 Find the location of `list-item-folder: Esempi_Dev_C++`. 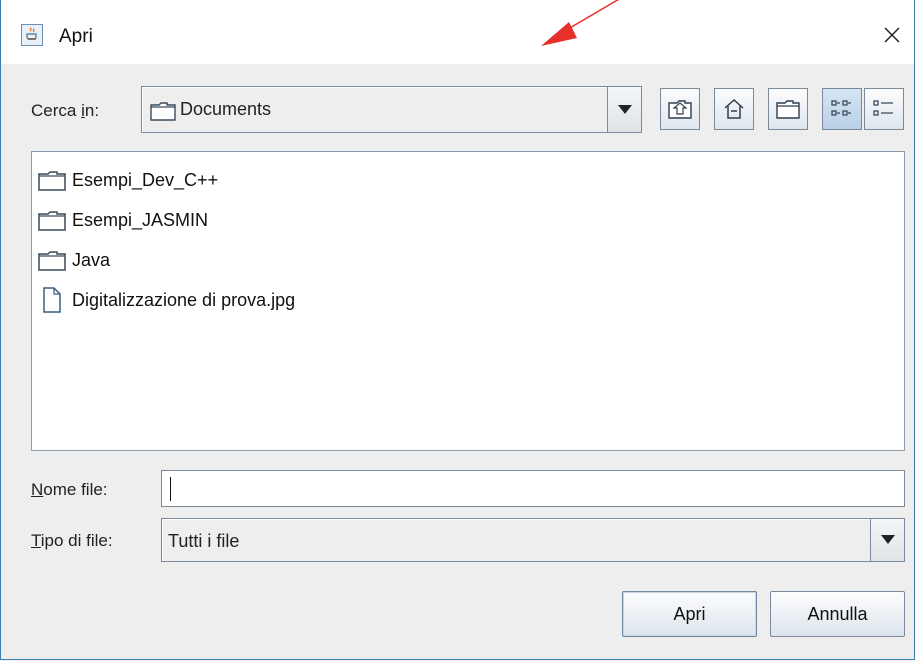

list-item-folder: Esempi_Dev_C++ is located at coordinates (128, 180).